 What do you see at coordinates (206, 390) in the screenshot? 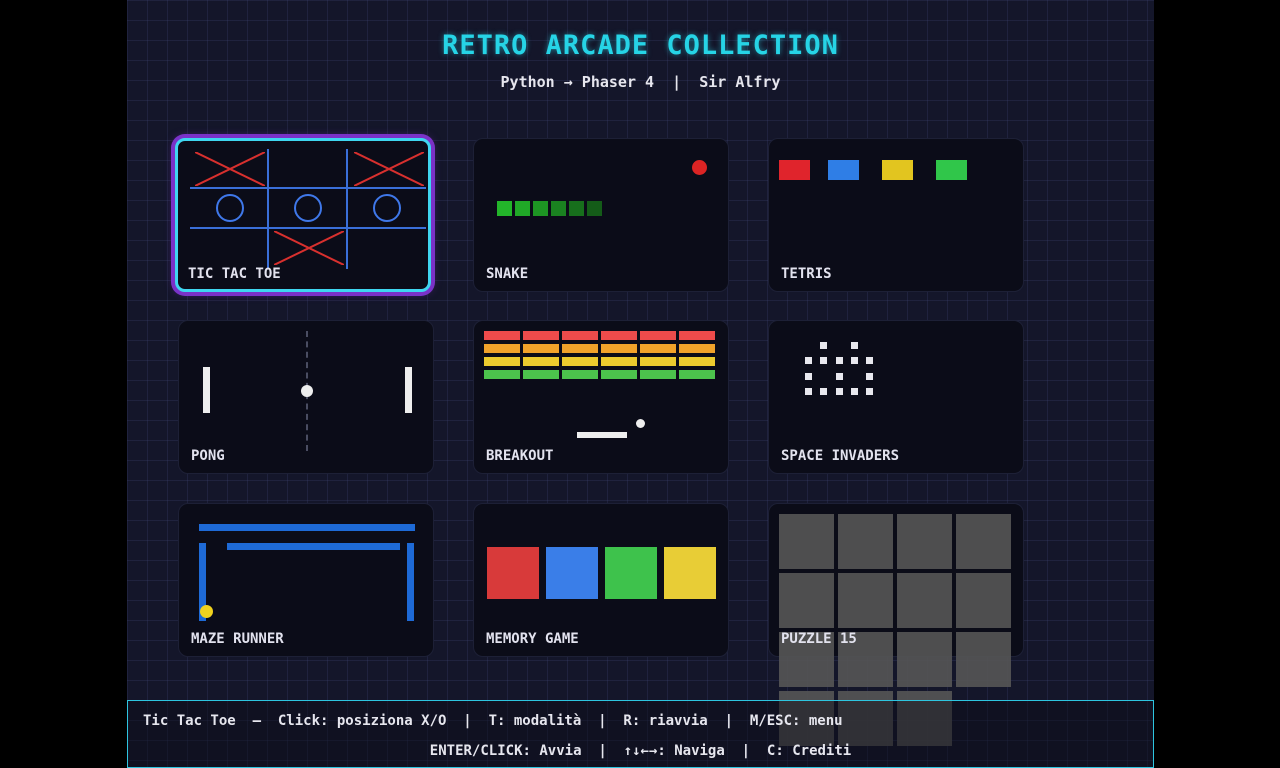
I see `left-paddle` at bounding box center [206, 390].